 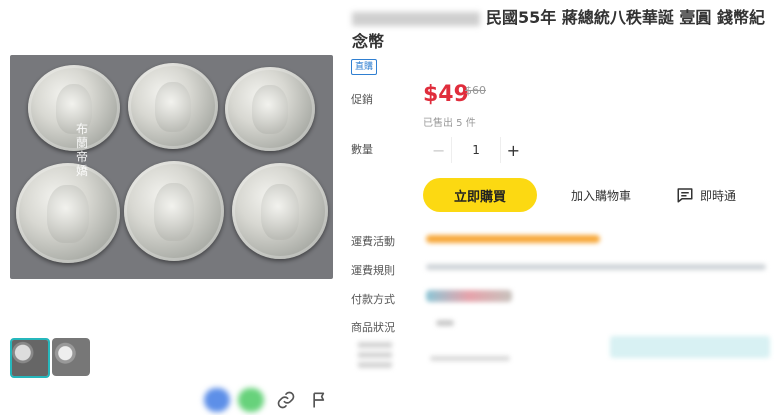 I want to click on condition-label: 商品狀況, so click(x=373, y=327).